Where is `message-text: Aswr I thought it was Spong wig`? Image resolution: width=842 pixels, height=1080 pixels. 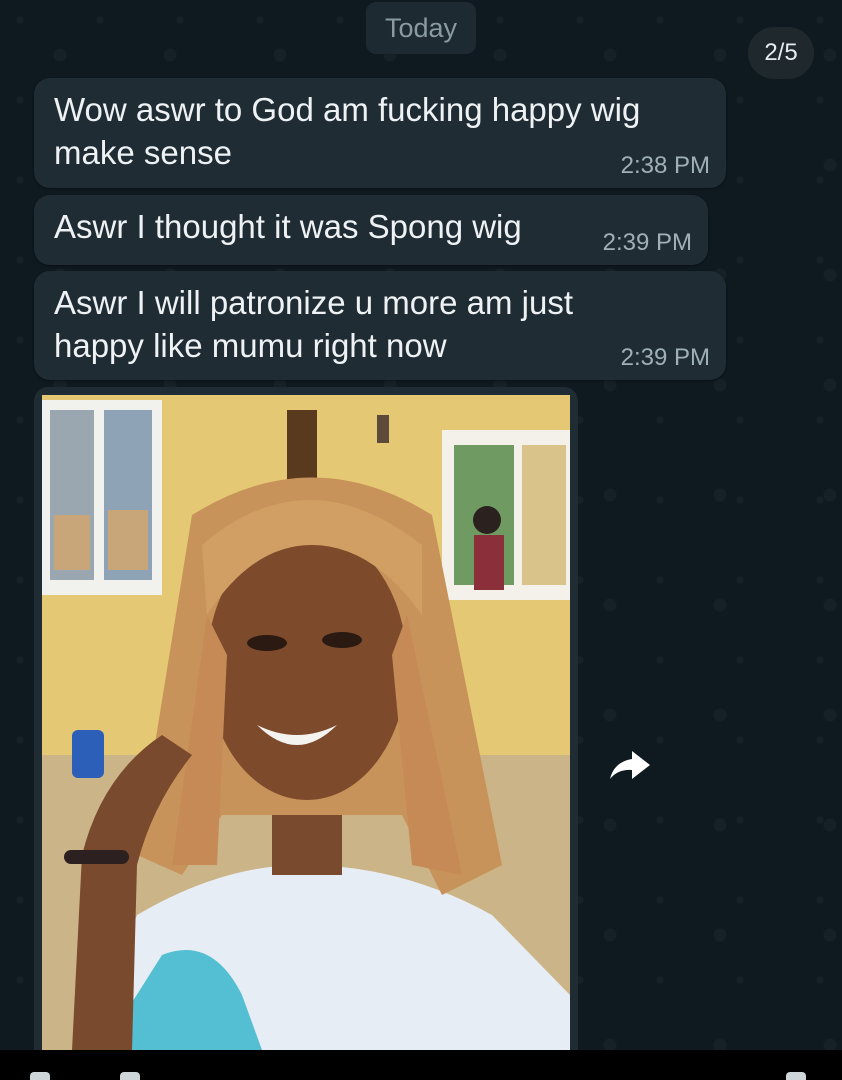 message-text: Aswr I thought it was Spong wig is located at coordinates (288, 226).